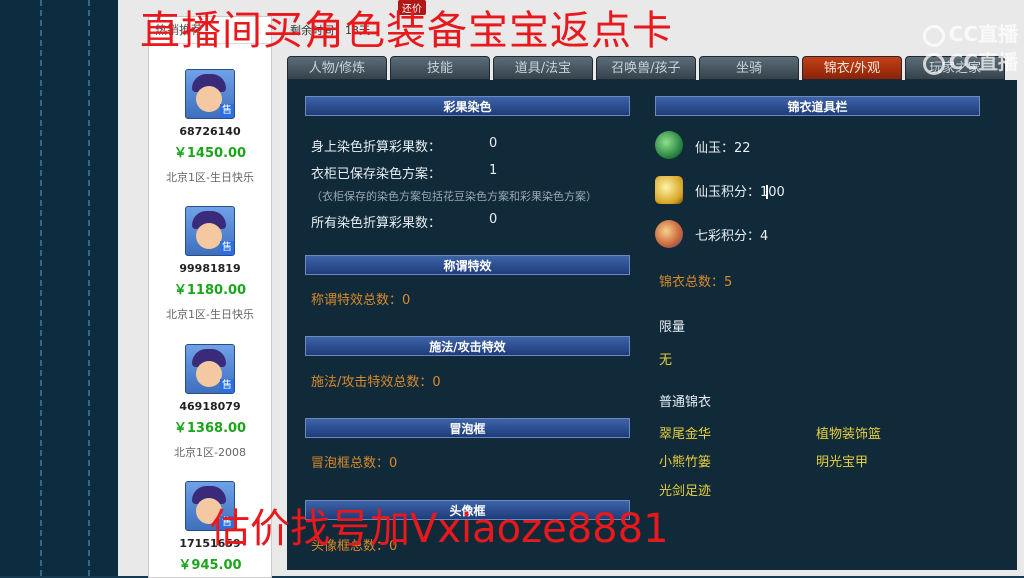 Image resolution: width=1024 pixels, height=578 pixels. What do you see at coordinates (646, 68) in the screenshot?
I see `tab-pets: 召唤兽/孩子` at bounding box center [646, 68].